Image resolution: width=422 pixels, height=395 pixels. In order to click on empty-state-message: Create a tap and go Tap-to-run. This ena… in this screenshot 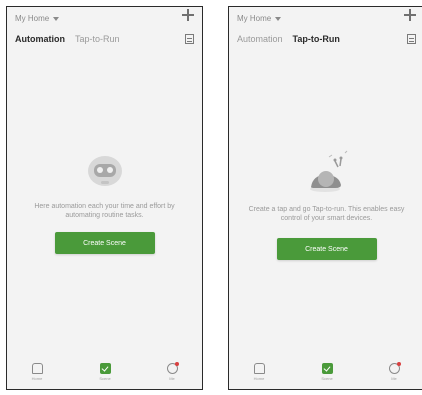, I will do `click(326, 214)`.